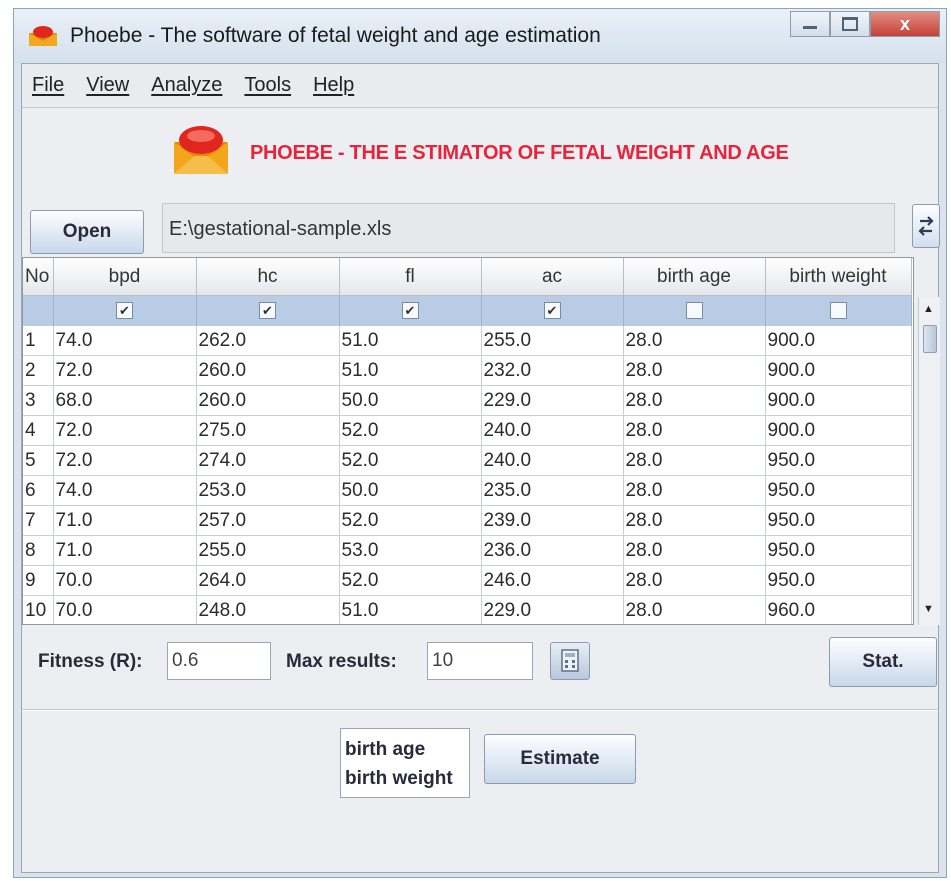  I want to click on cell-hc: 264.0, so click(268, 580).